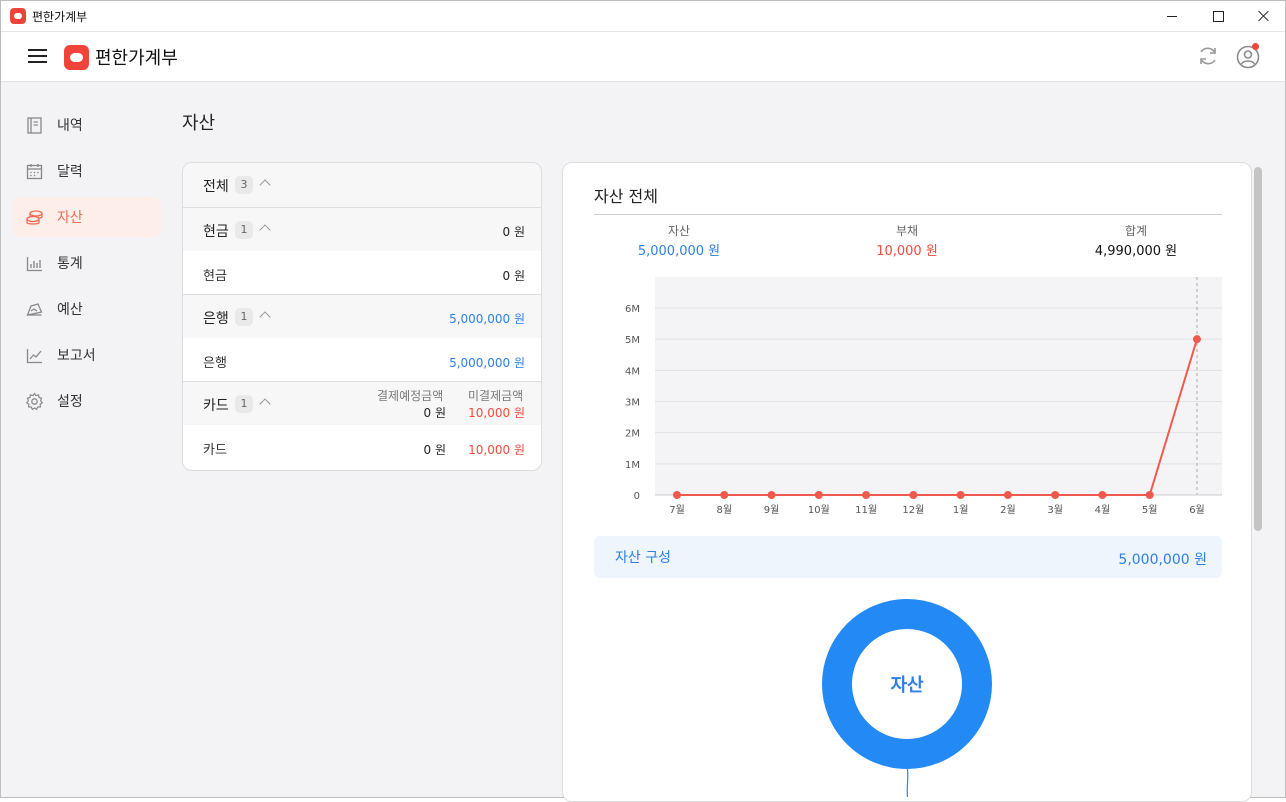  Describe the element at coordinates (514, 232) in the screenshot. I see `group-amount: 0 원` at that location.